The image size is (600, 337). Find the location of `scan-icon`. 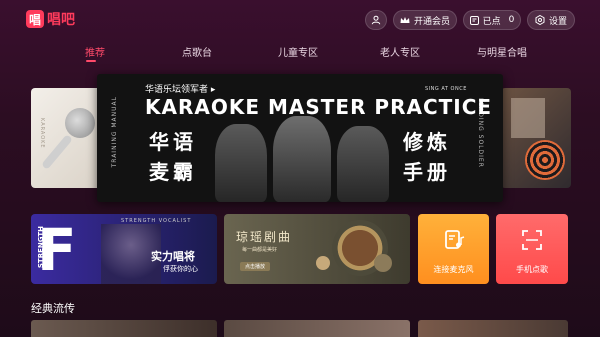

scan-icon is located at coordinates (532, 240).